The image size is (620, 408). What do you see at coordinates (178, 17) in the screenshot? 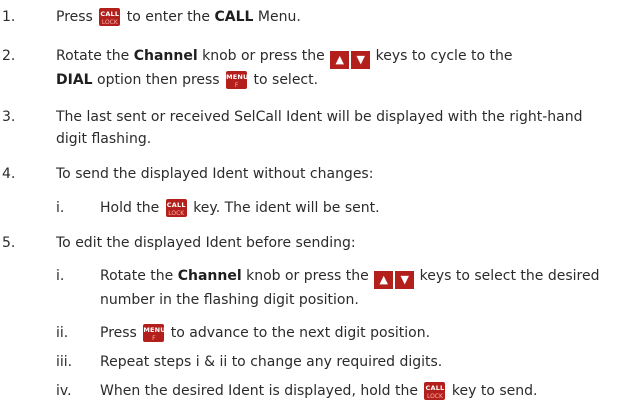
I see `step-text: Press CALL LOCK to enter the CALL Menu.` at bounding box center [178, 17].